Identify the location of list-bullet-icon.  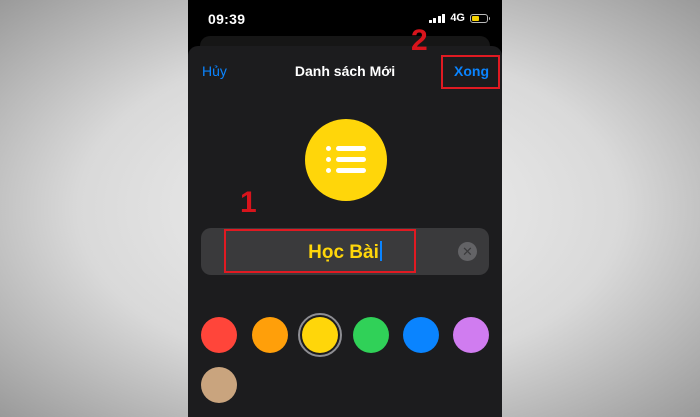
(346, 160).